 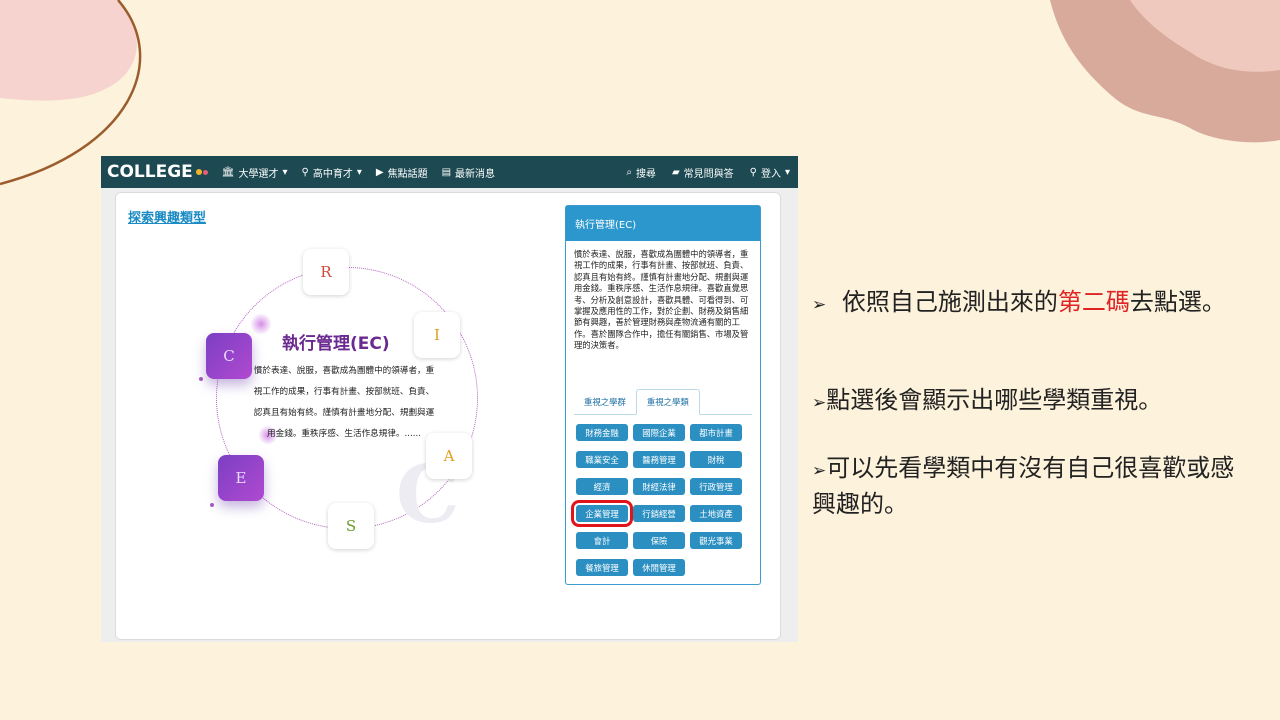 I want to click on chat-icon: ▰, so click(x=675, y=172).